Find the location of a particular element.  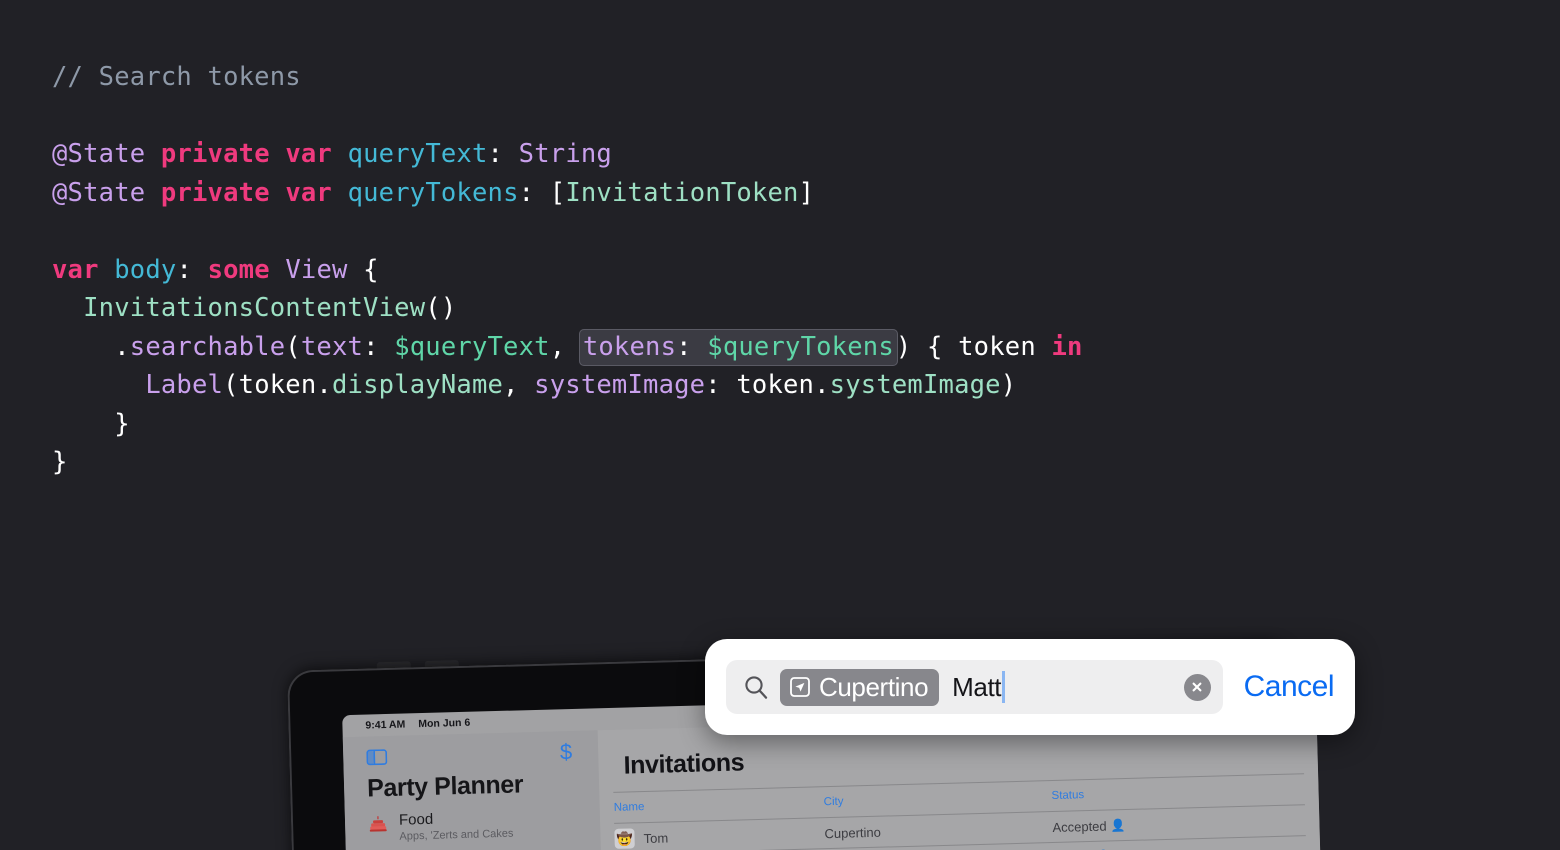

code-token: InvitationsContentView is located at coordinates (254, 308).